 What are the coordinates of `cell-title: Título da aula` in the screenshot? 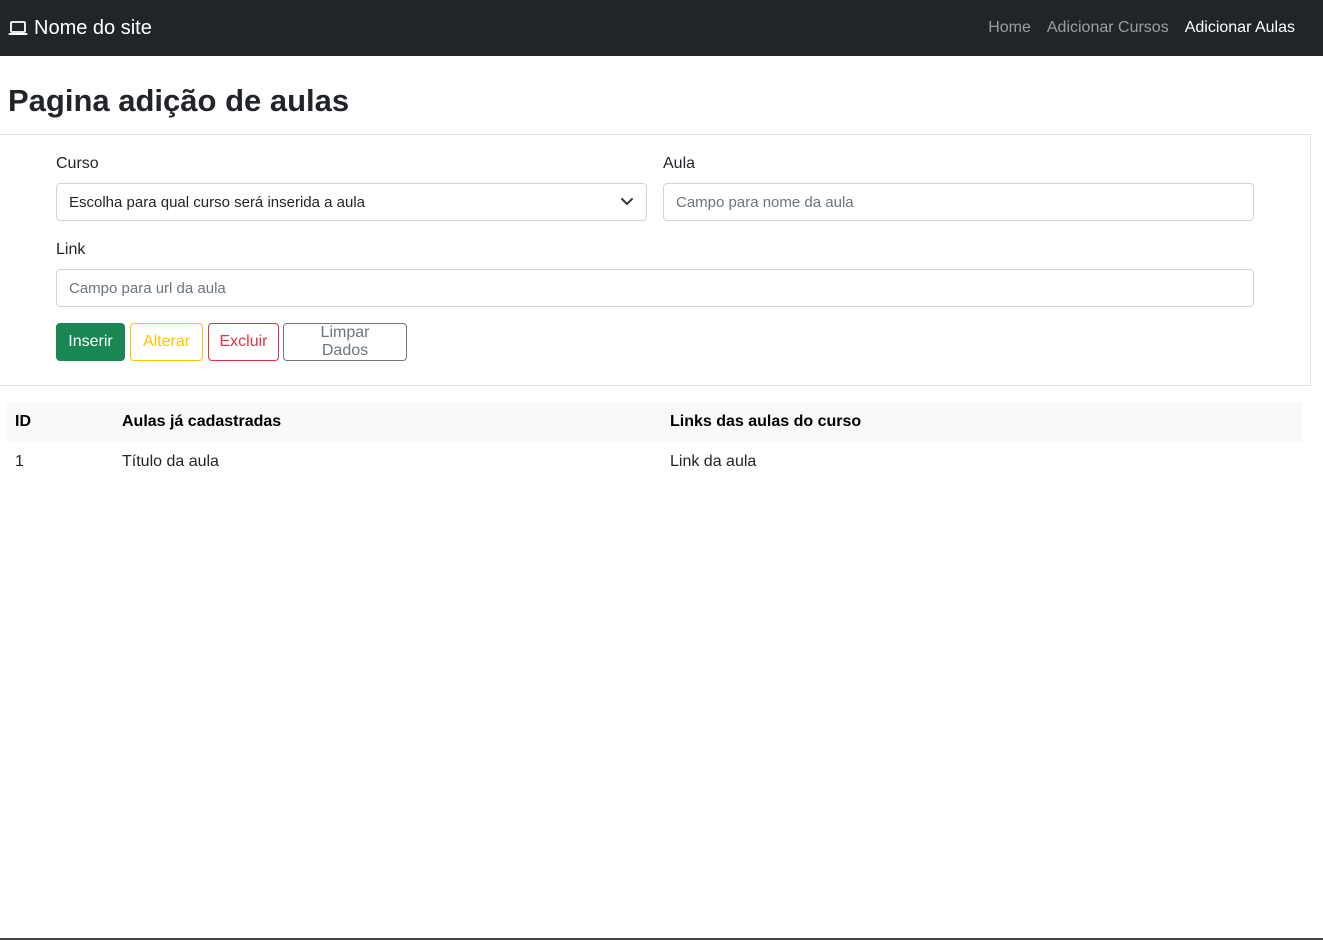 It's located at (170, 461).